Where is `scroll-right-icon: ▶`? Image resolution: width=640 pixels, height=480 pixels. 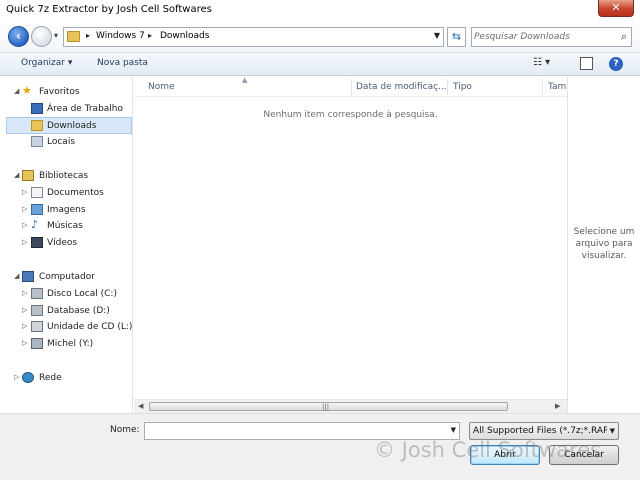
scroll-right-icon: ▶ is located at coordinates (557, 406).